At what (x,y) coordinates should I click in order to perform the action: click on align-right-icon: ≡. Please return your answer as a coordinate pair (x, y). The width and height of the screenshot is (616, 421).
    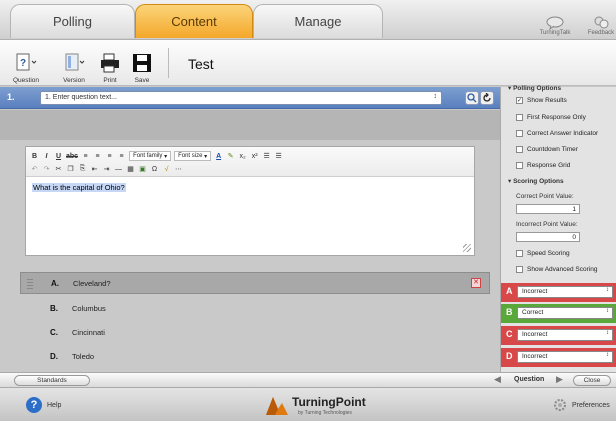
    Looking at the image, I should click on (109, 156).